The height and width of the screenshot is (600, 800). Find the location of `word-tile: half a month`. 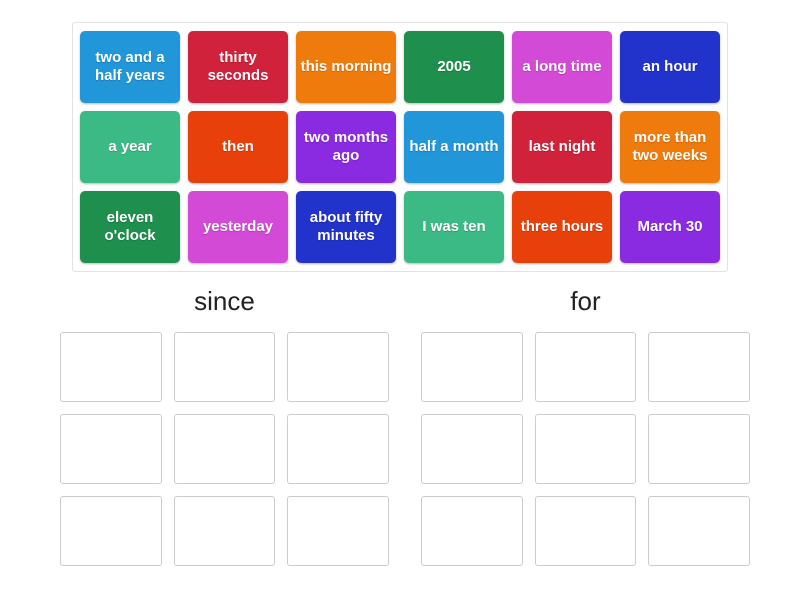

word-tile: half a month is located at coordinates (454, 147).